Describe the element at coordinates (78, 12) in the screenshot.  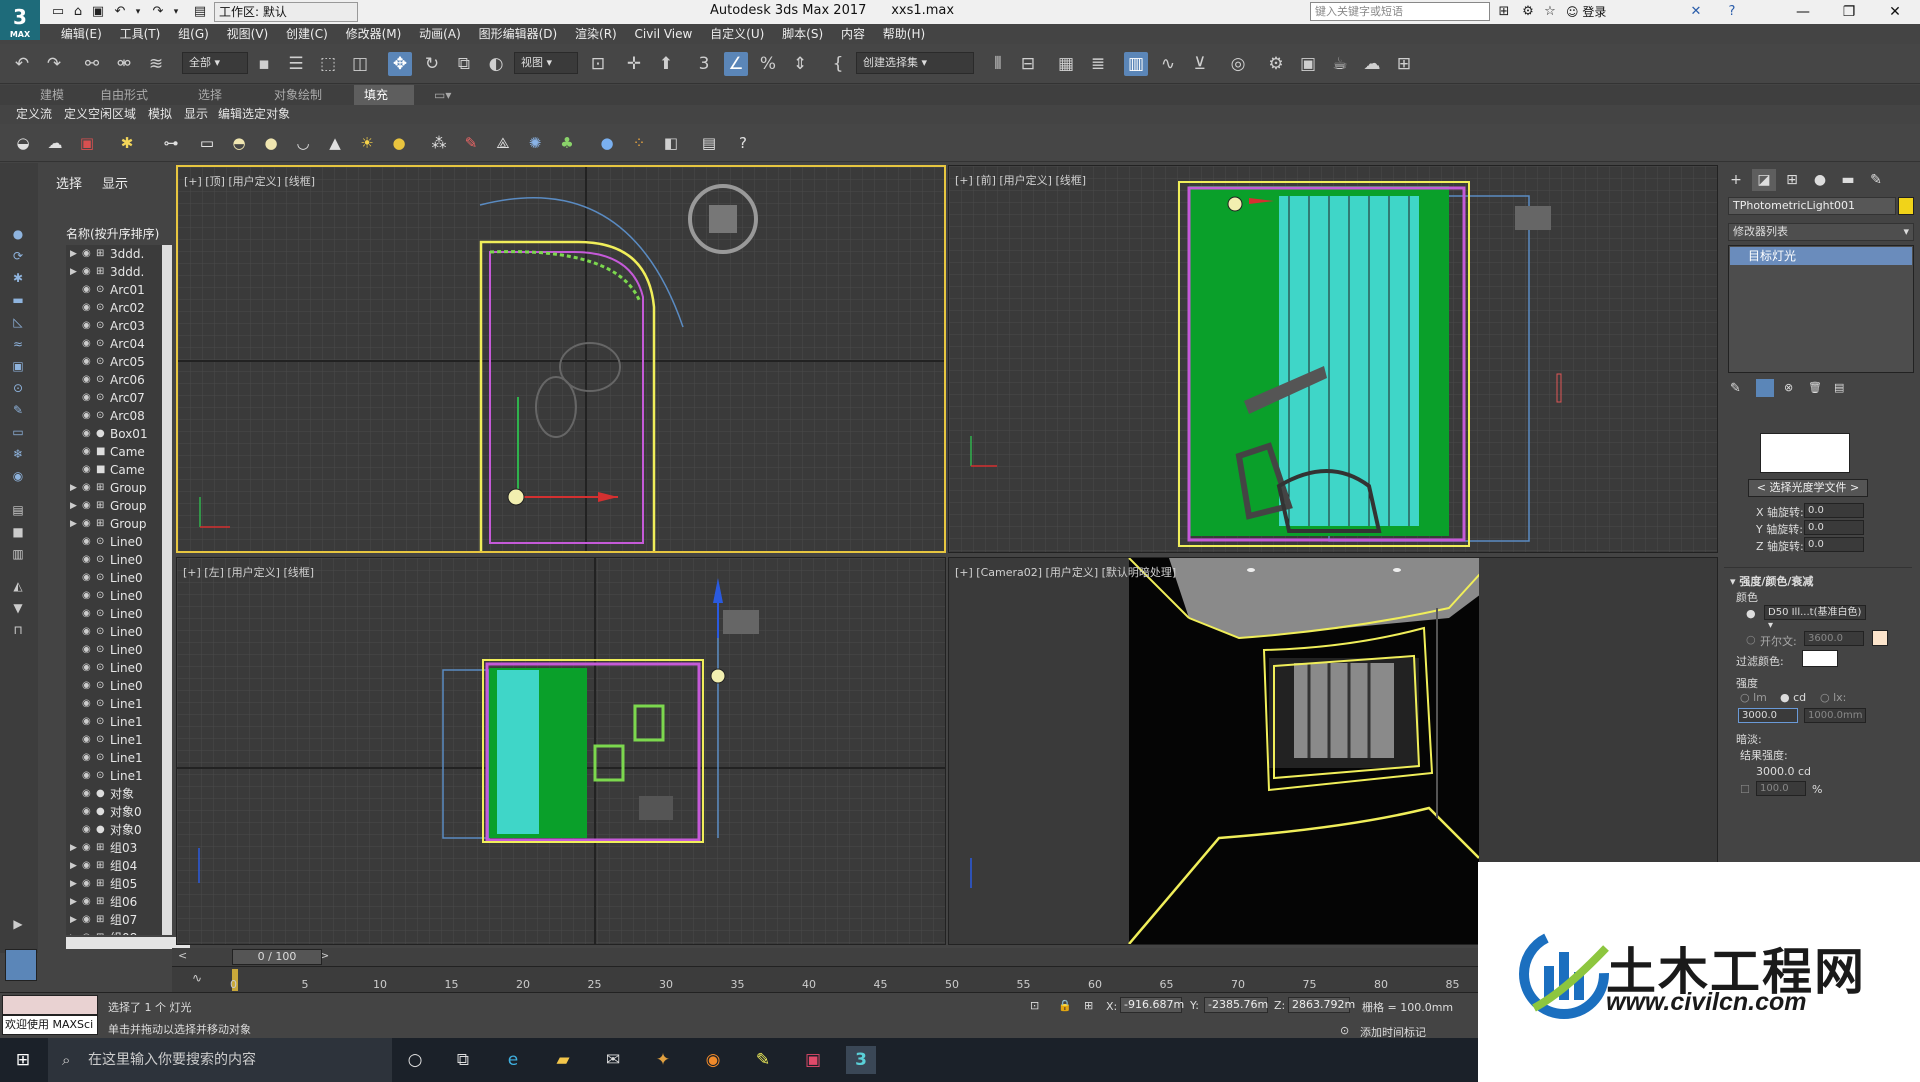
I see `open-file-icon: ⌂` at that location.